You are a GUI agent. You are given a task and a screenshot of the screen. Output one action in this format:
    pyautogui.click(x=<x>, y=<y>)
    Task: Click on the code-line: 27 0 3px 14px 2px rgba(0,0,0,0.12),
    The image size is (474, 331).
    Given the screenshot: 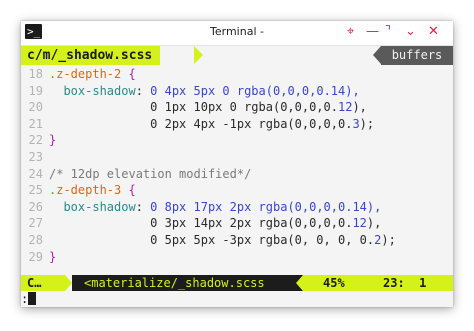 What is the action you would take?
    pyautogui.click(x=237, y=223)
    